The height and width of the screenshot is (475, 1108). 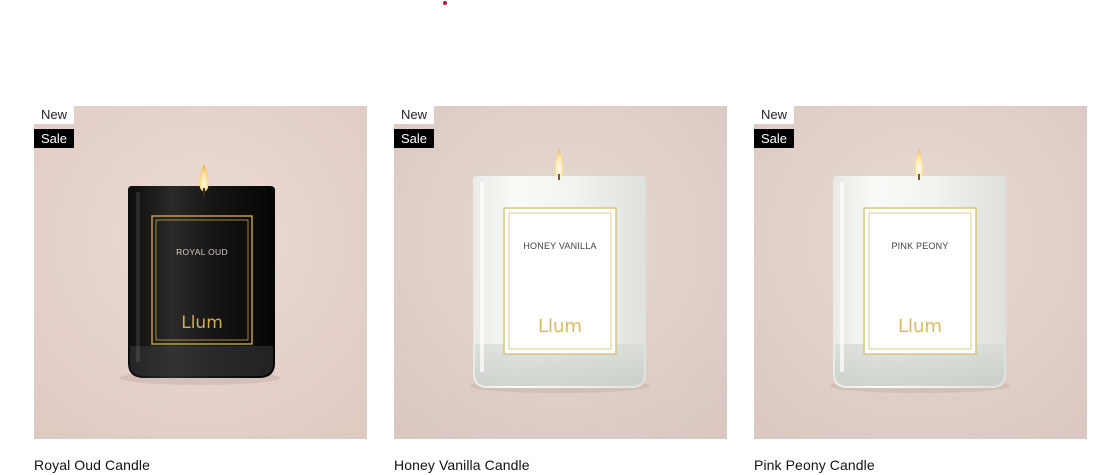 What do you see at coordinates (202, 252) in the screenshot?
I see `svg-text: ROYAL OUD` at bounding box center [202, 252].